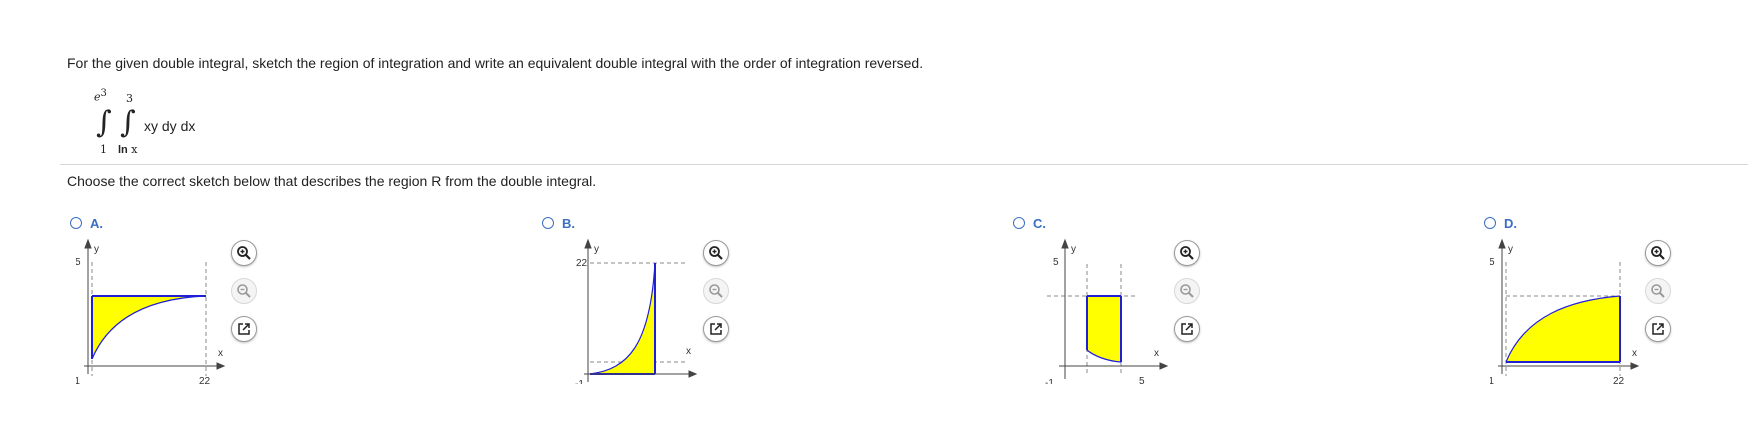 Image resolution: width=1748 pixels, height=428 pixels. I want to click on integrand: xy dy dx, so click(170, 126).